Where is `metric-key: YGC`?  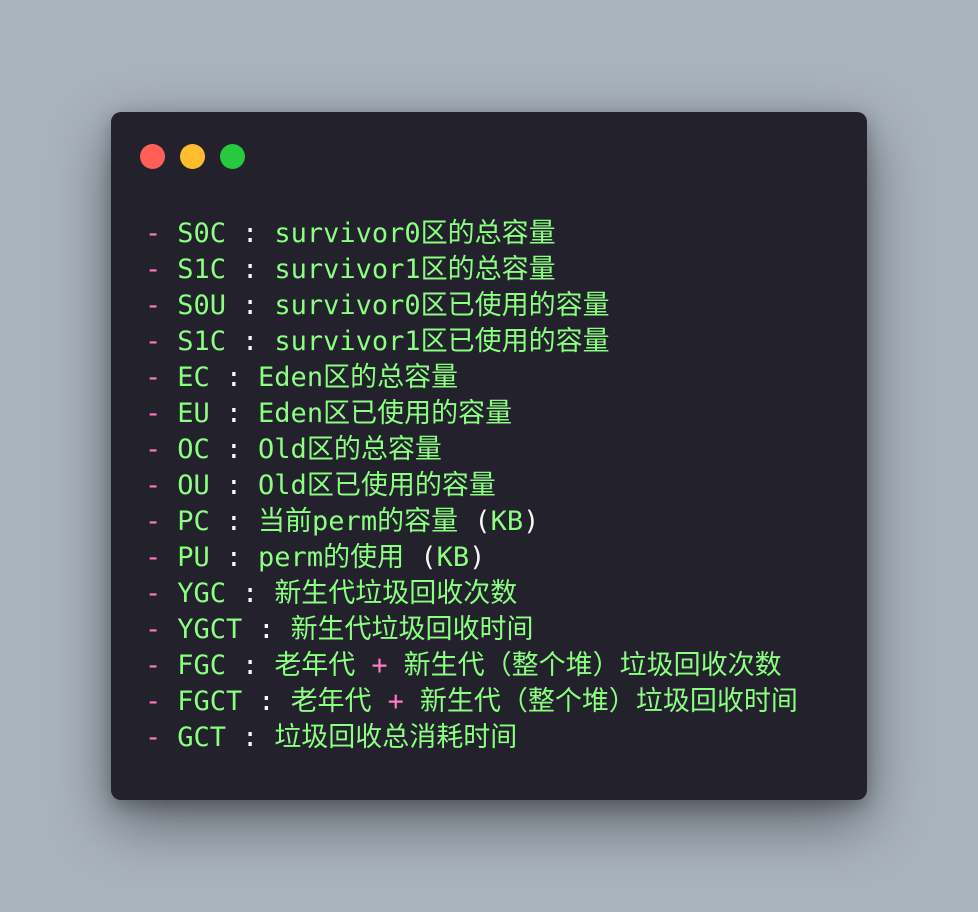
metric-key: YGC is located at coordinates (202, 593).